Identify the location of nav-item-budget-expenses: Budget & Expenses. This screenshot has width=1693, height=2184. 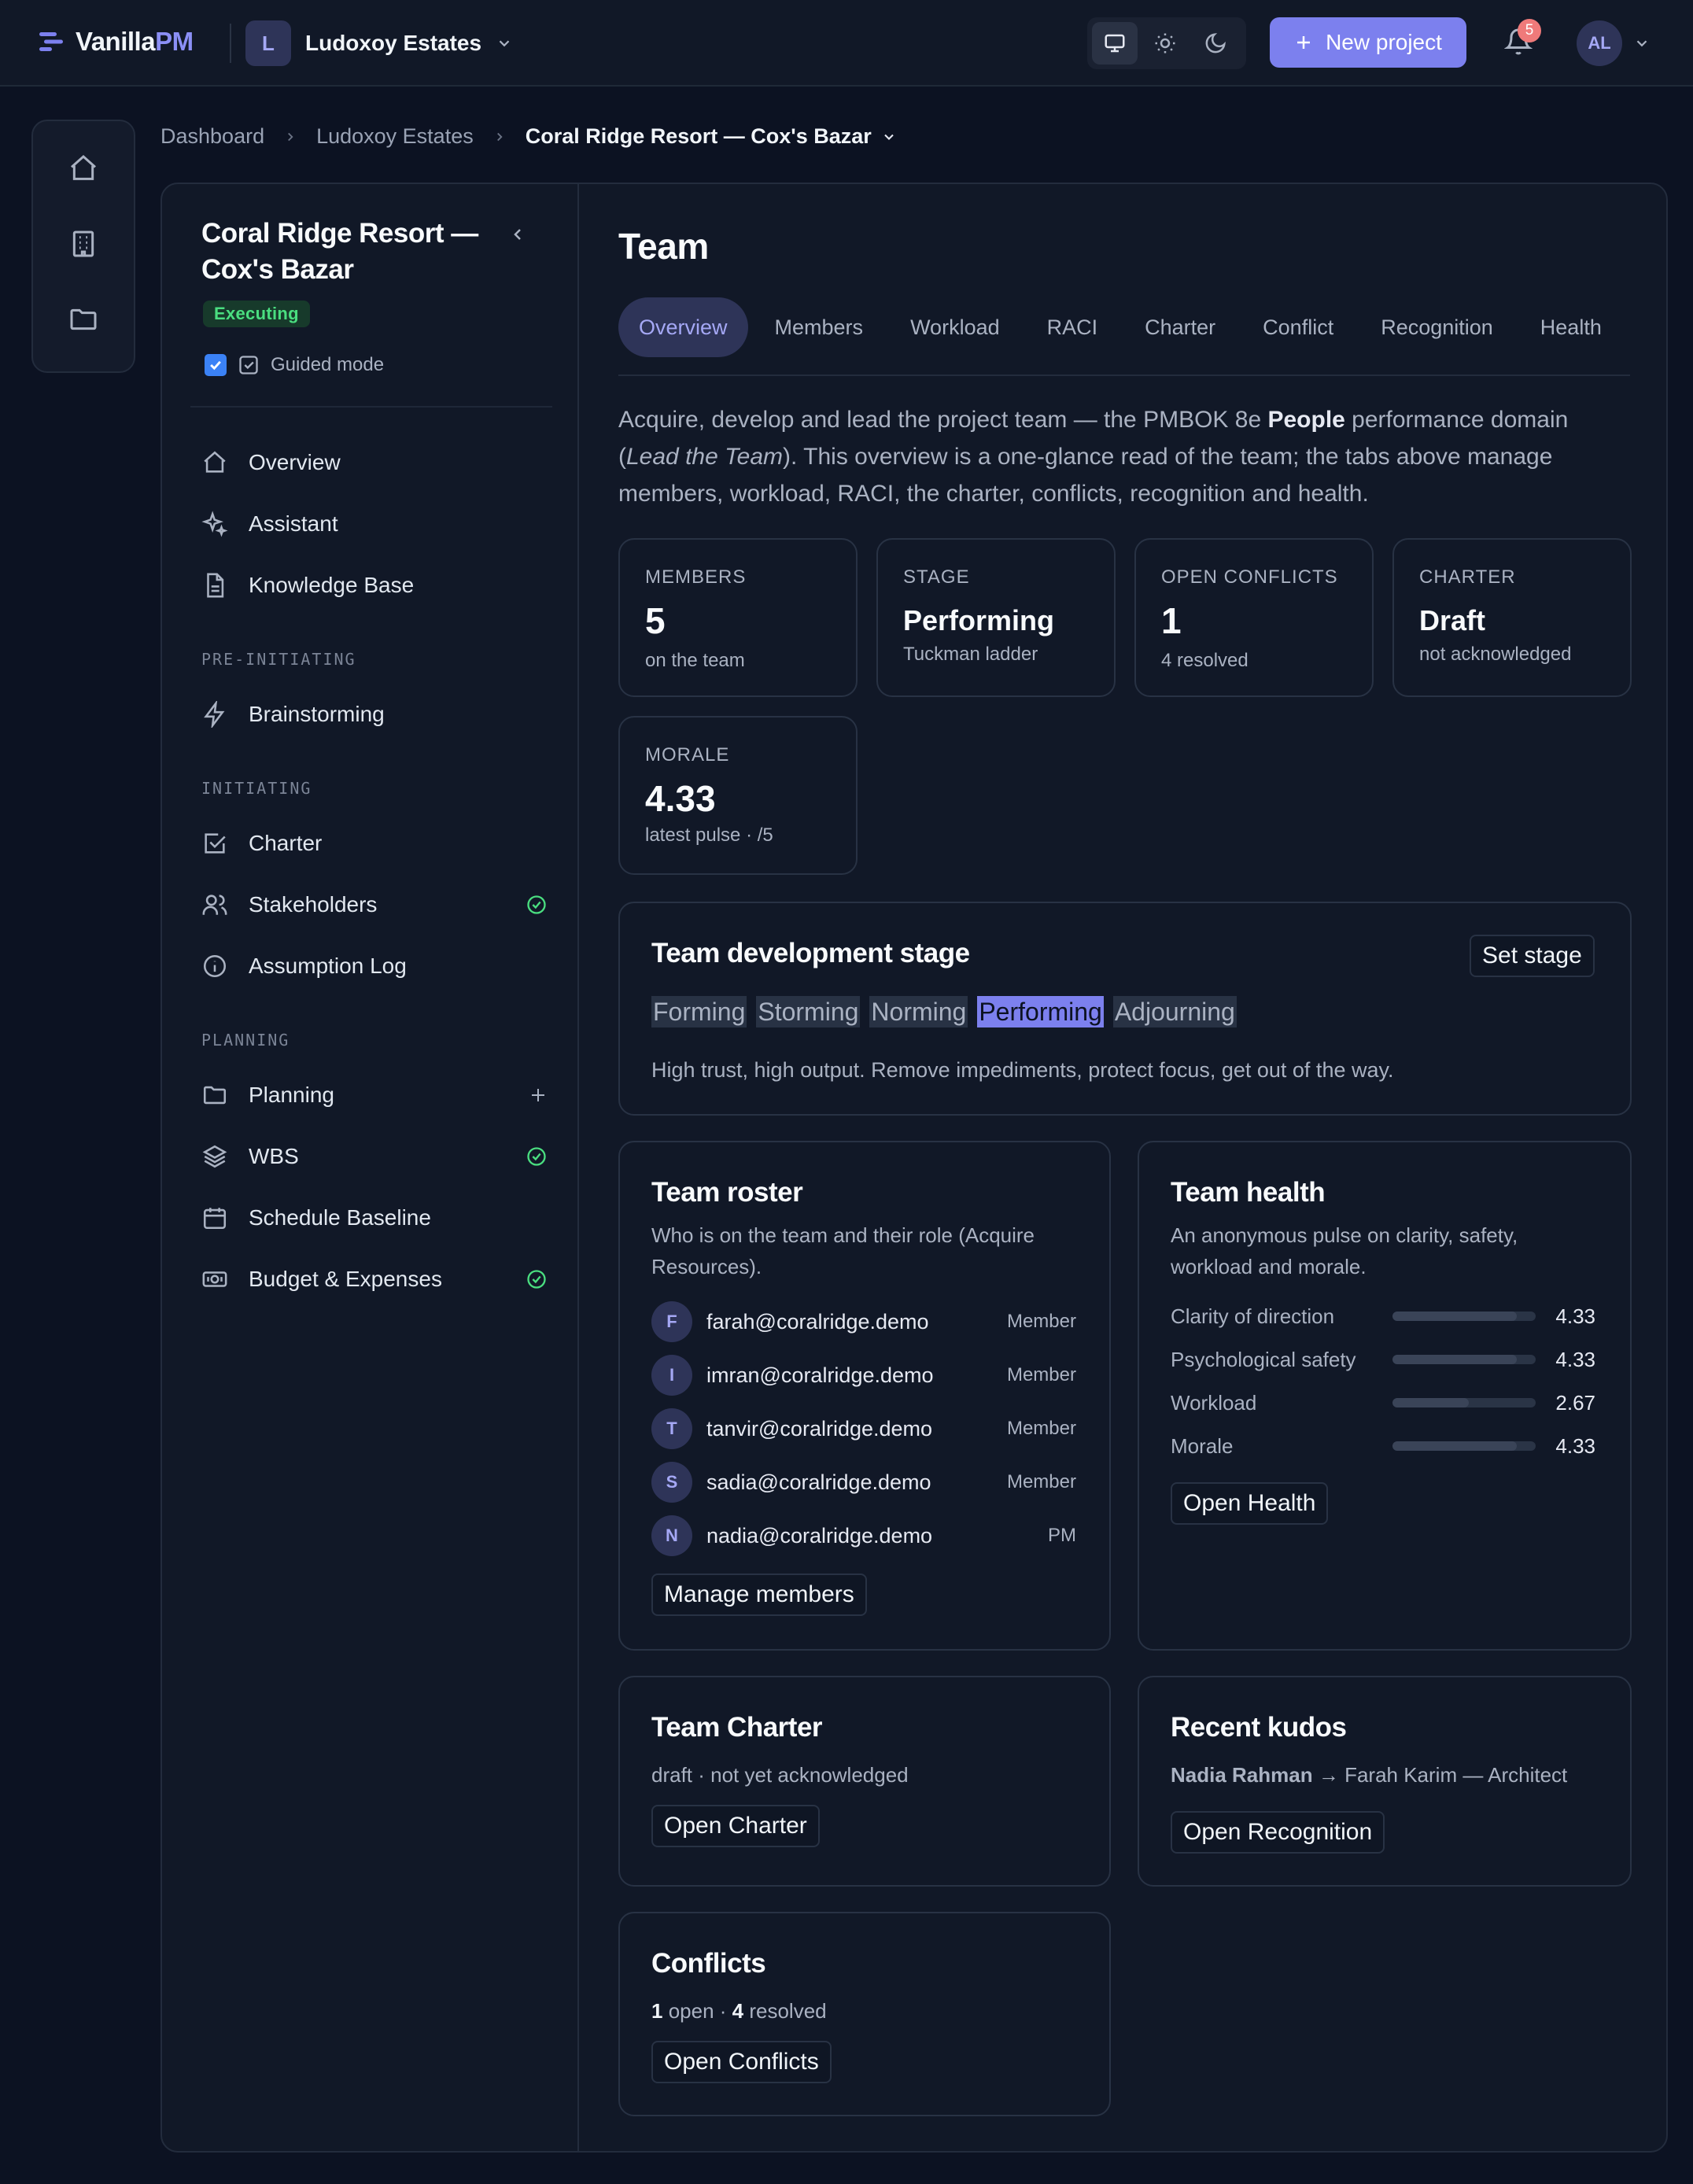
(374, 1279).